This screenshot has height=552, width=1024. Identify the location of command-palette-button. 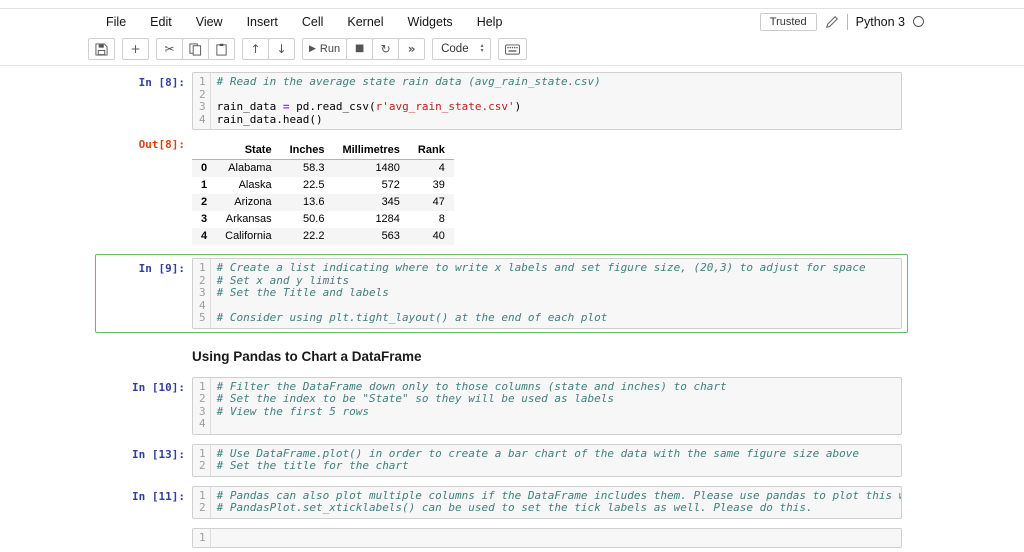
(512, 49).